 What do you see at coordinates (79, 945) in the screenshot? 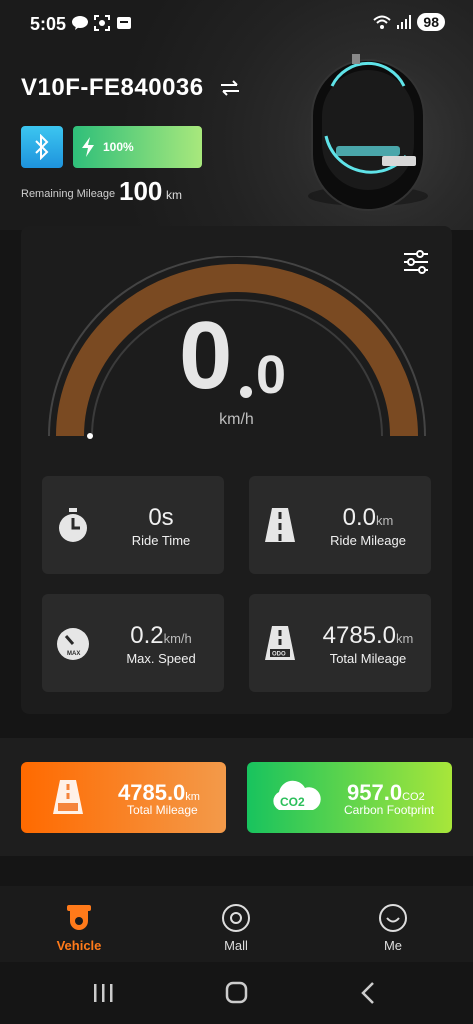
I see `tab-vehicle-label: Vehicle` at bounding box center [79, 945].